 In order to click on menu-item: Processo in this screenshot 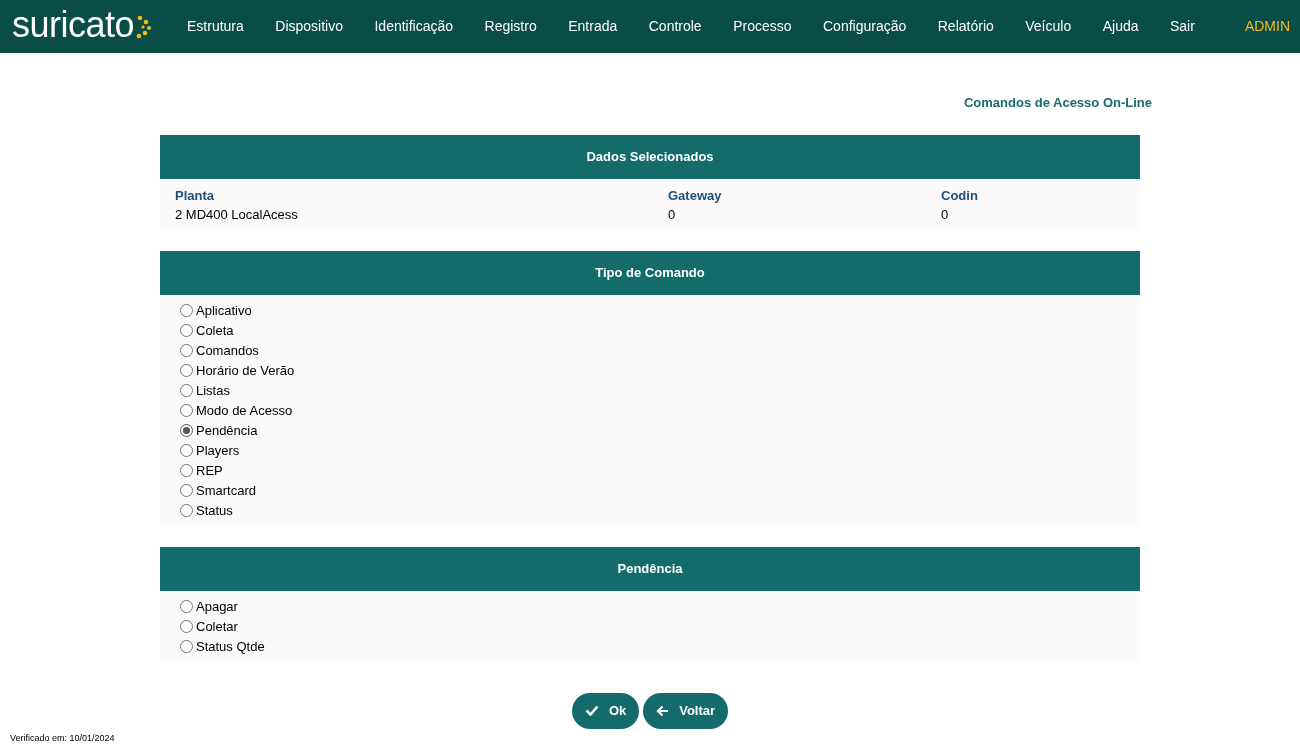, I will do `click(762, 26)`.